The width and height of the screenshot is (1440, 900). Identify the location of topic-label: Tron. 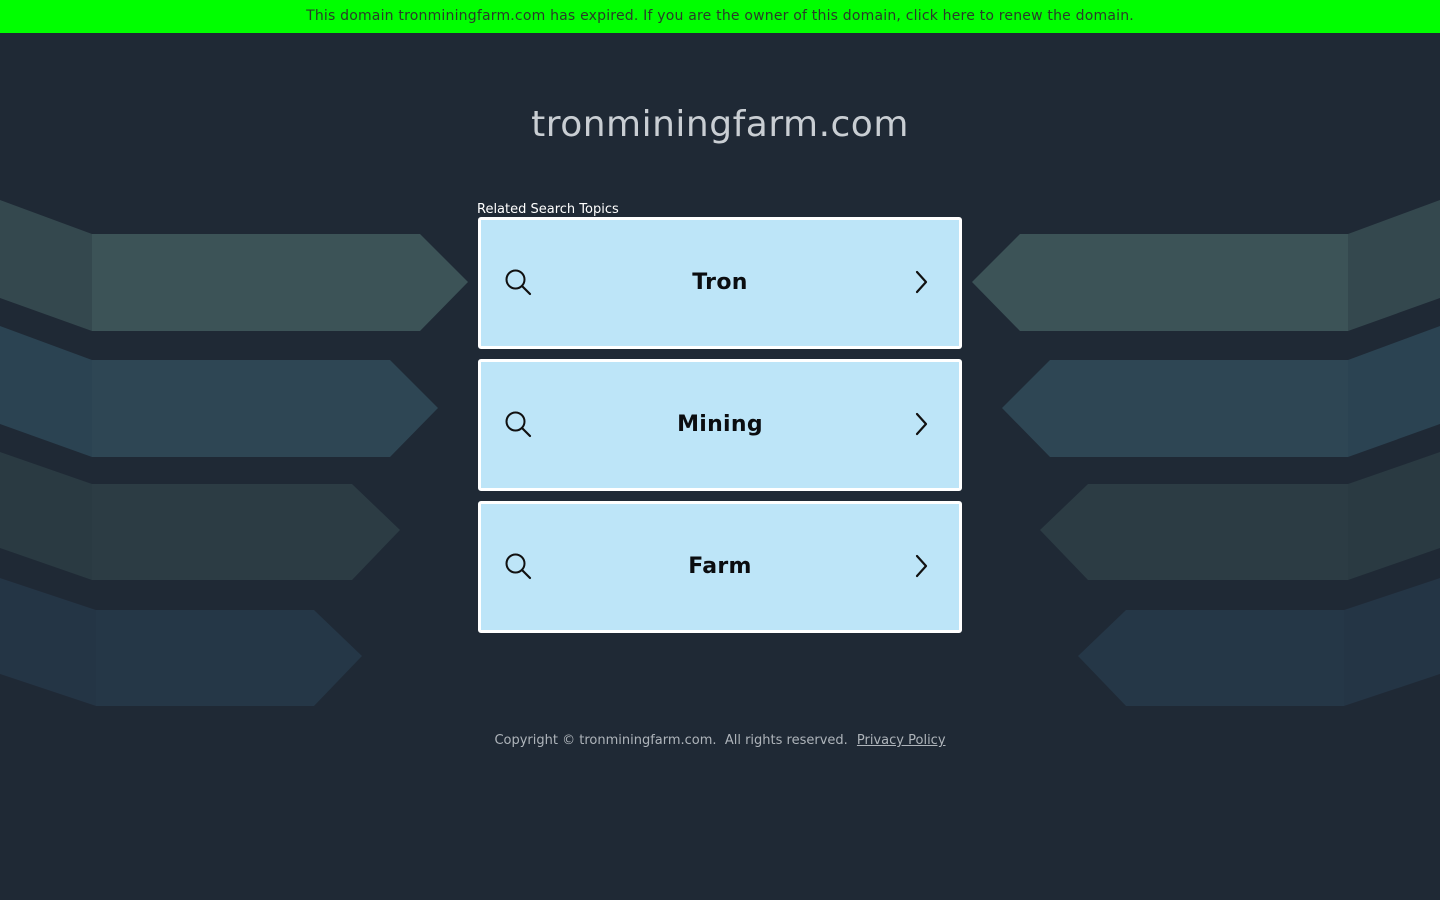
(720, 282).